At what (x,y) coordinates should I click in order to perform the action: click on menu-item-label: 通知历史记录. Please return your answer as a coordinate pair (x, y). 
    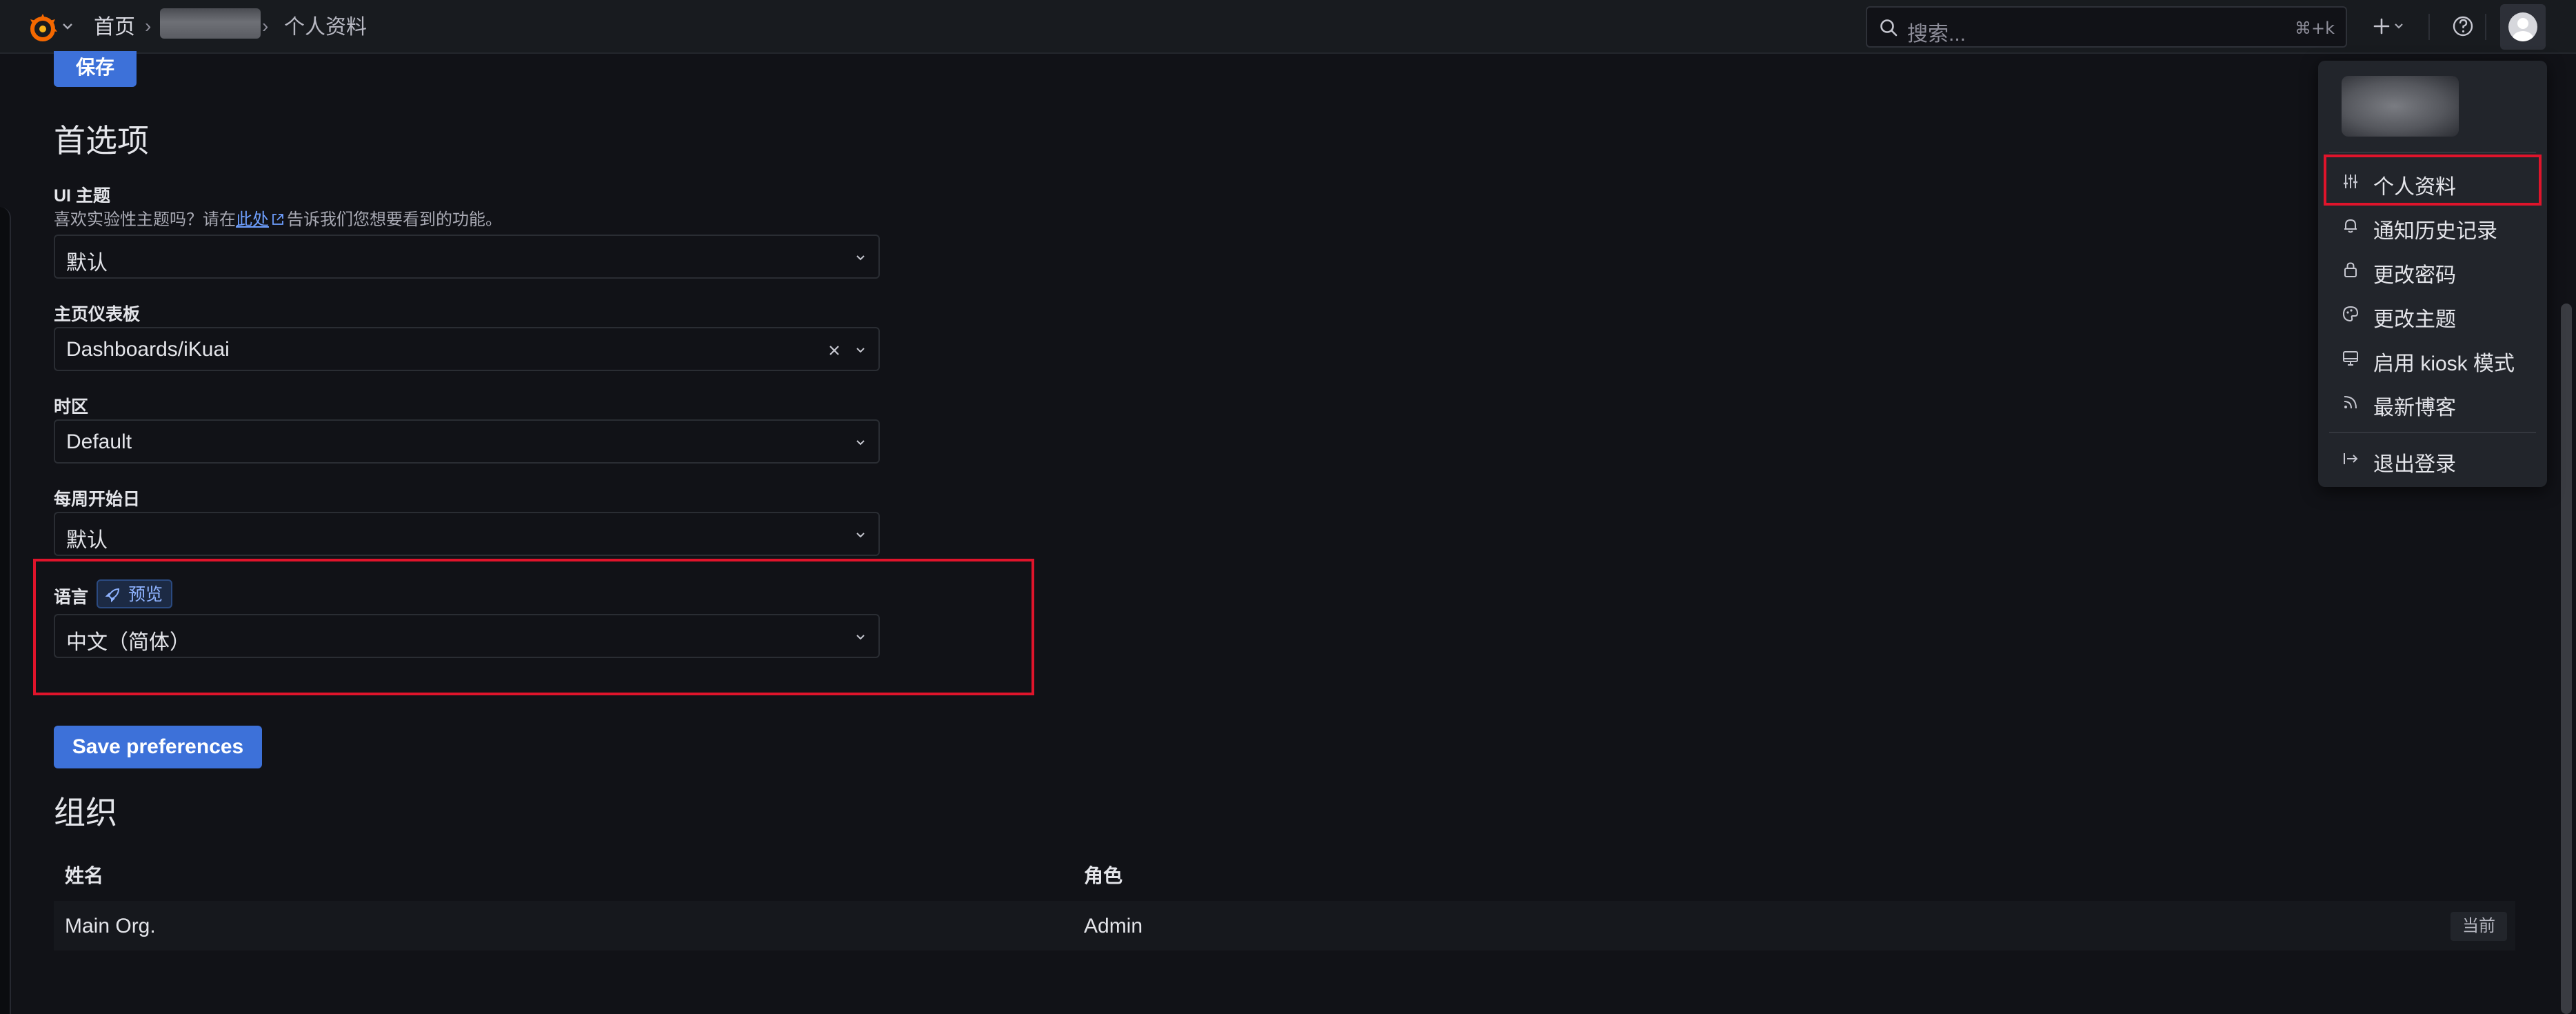
    Looking at the image, I should click on (2435, 232).